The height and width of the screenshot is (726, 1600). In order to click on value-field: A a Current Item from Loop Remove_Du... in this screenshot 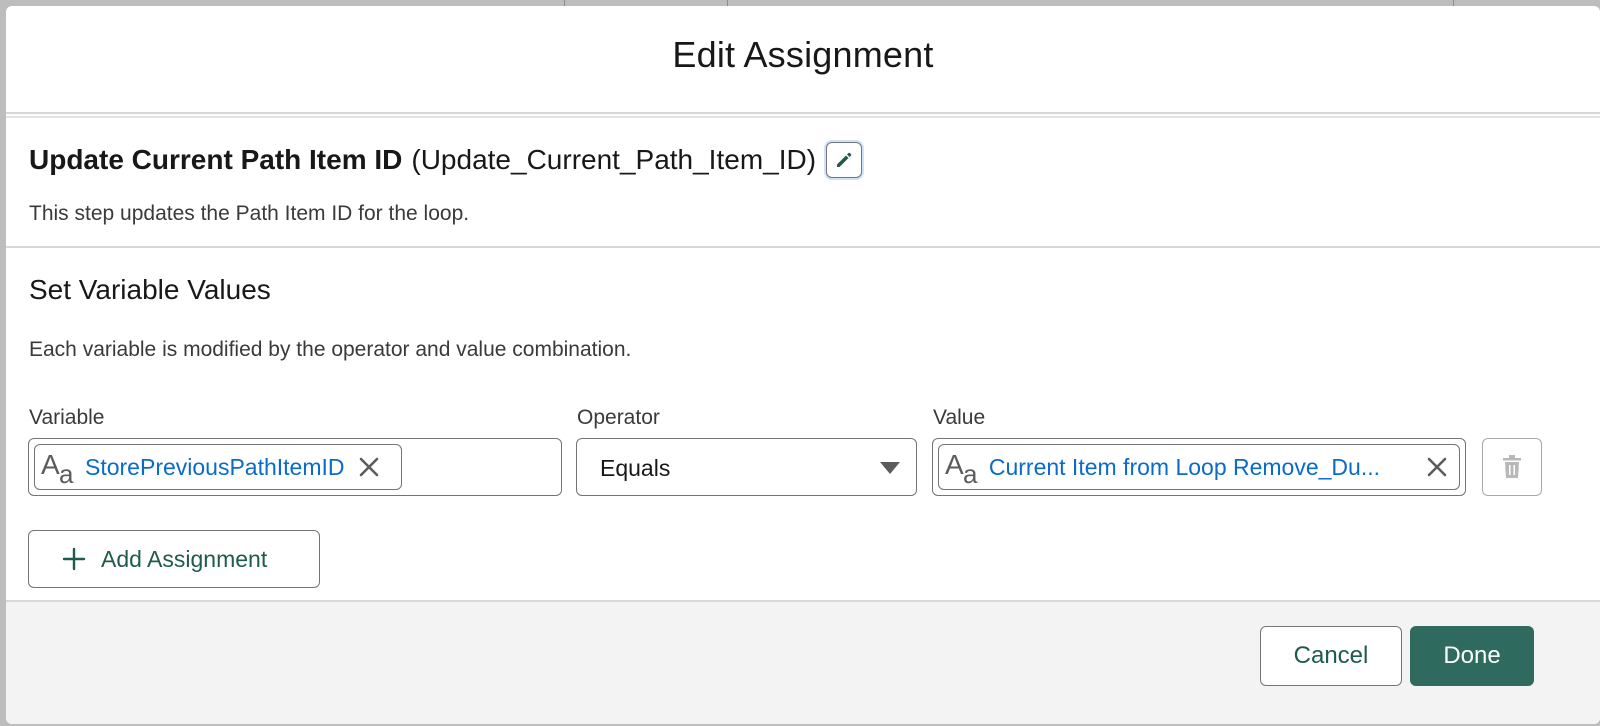, I will do `click(1199, 467)`.